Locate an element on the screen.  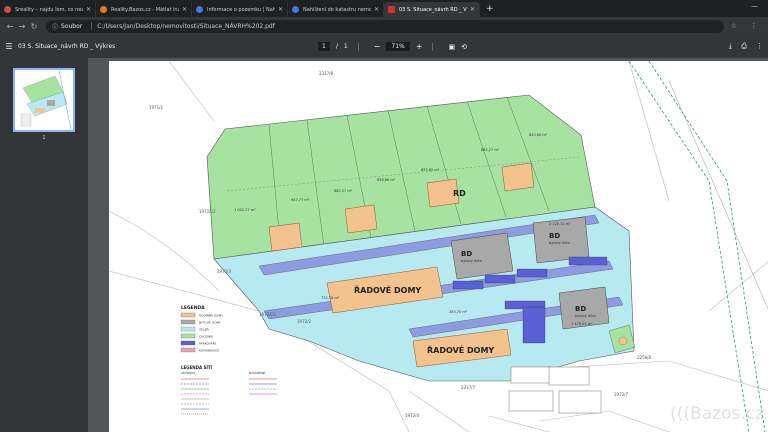
thumbnail-sidebar: 1 is located at coordinates (44, 245).